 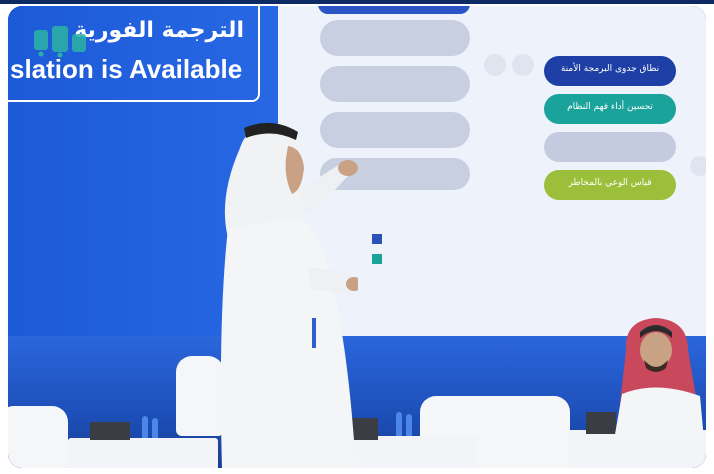 What do you see at coordinates (289, 295) in the screenshot?
I see `standing-presenter` at bounding box center [289, 295].